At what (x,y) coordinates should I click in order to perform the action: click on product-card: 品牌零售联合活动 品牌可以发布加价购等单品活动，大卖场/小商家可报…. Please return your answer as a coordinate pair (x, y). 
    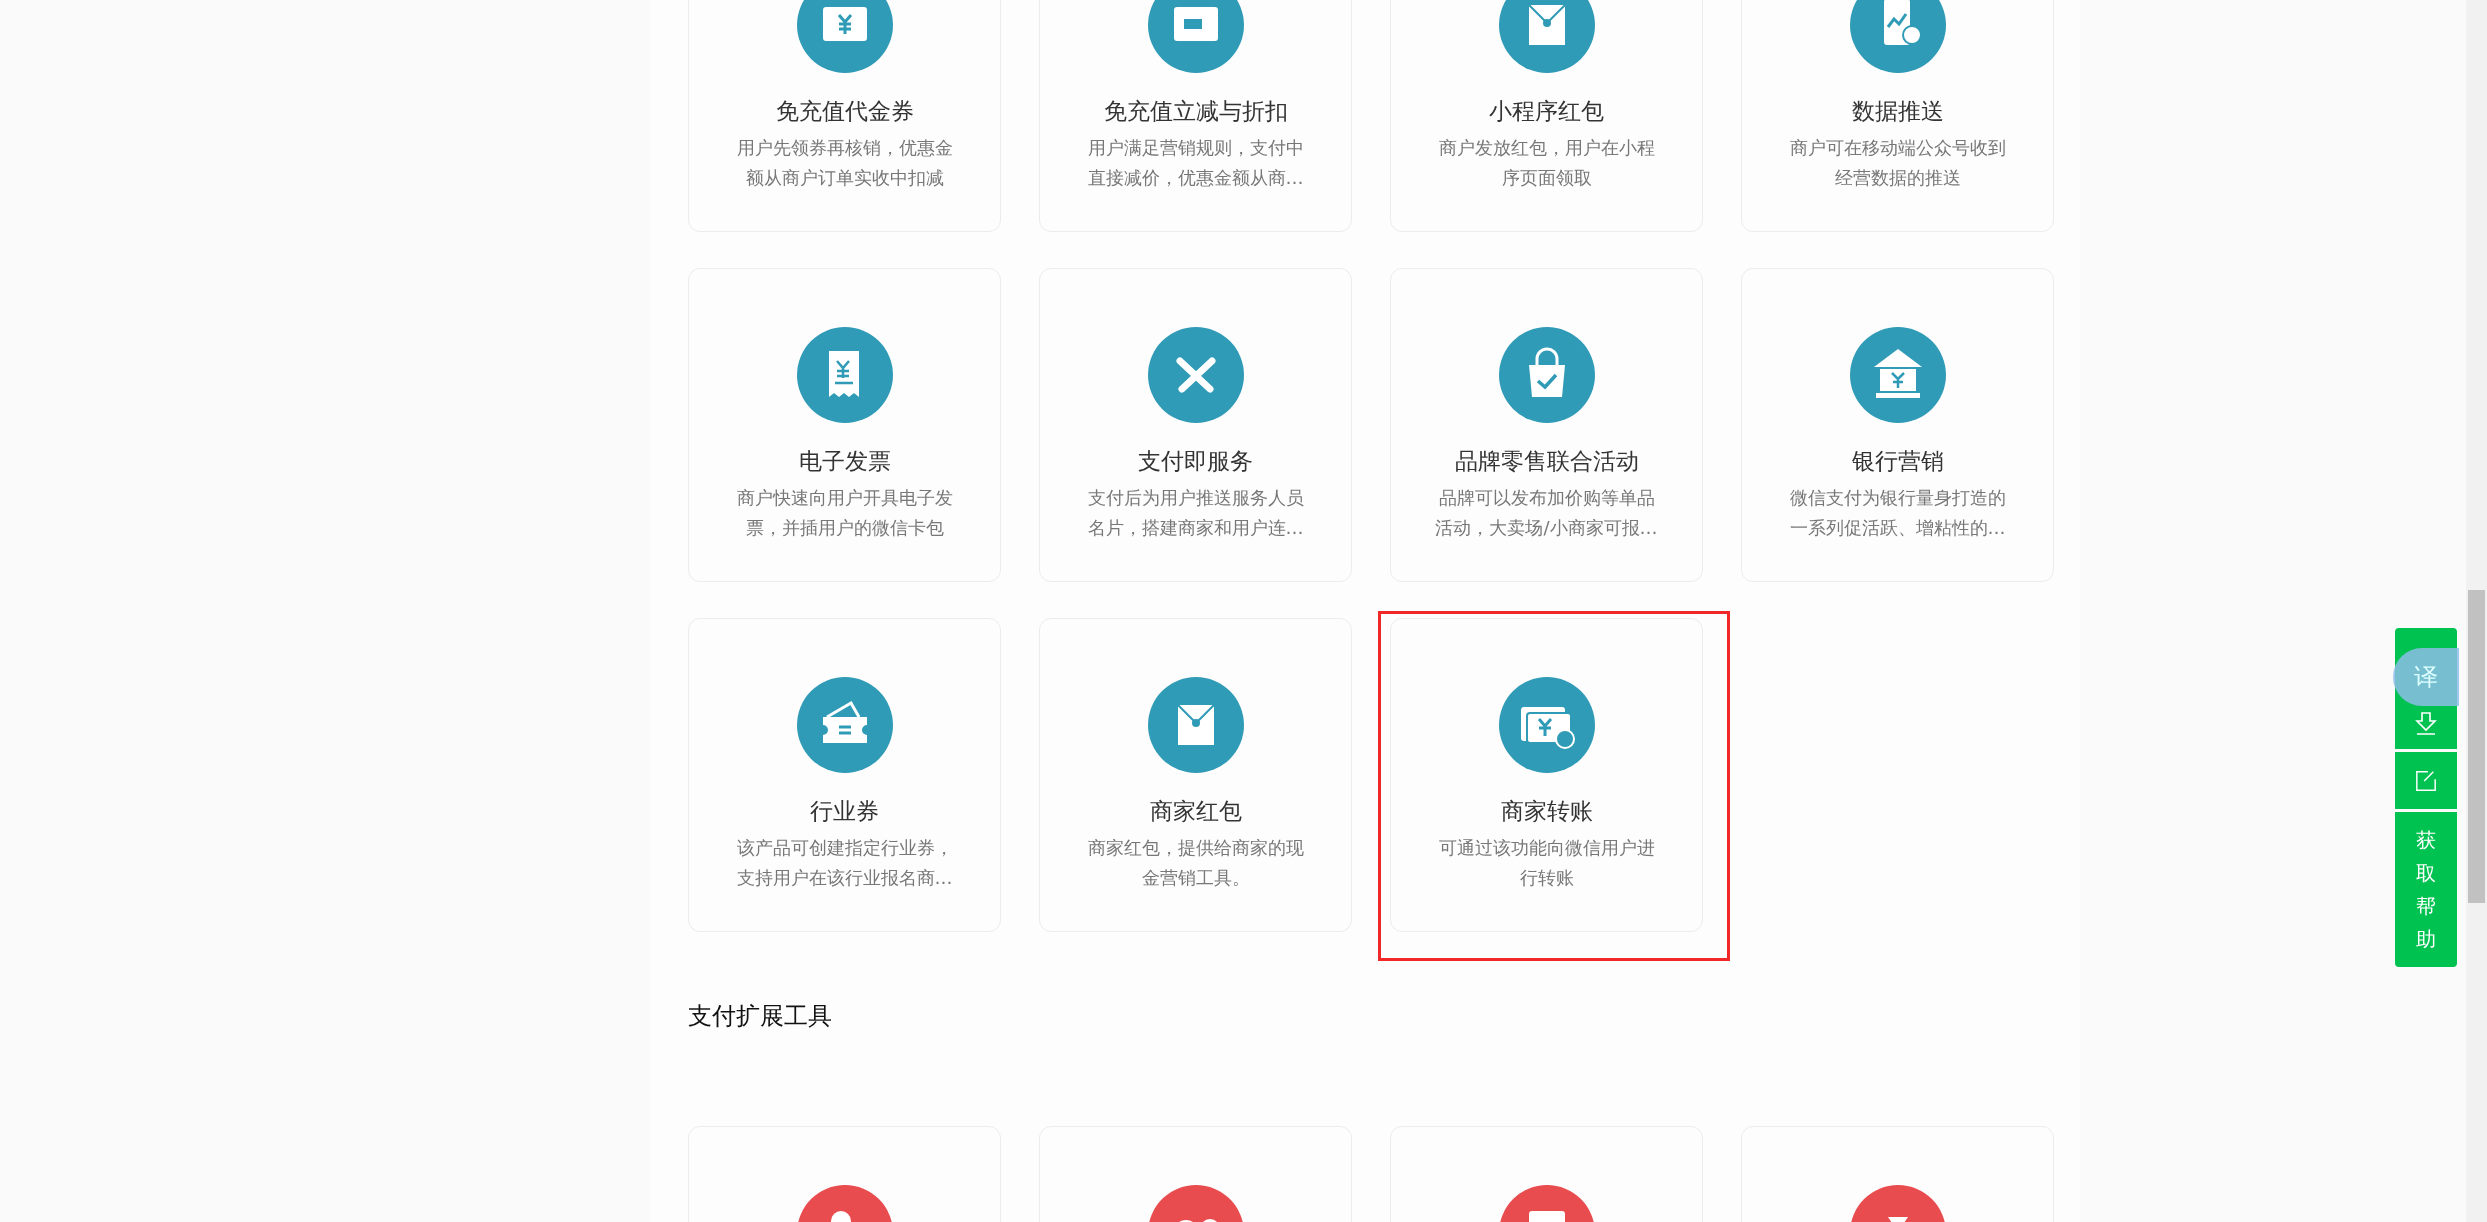
    Looking at the image, I should click on (1546, 425).